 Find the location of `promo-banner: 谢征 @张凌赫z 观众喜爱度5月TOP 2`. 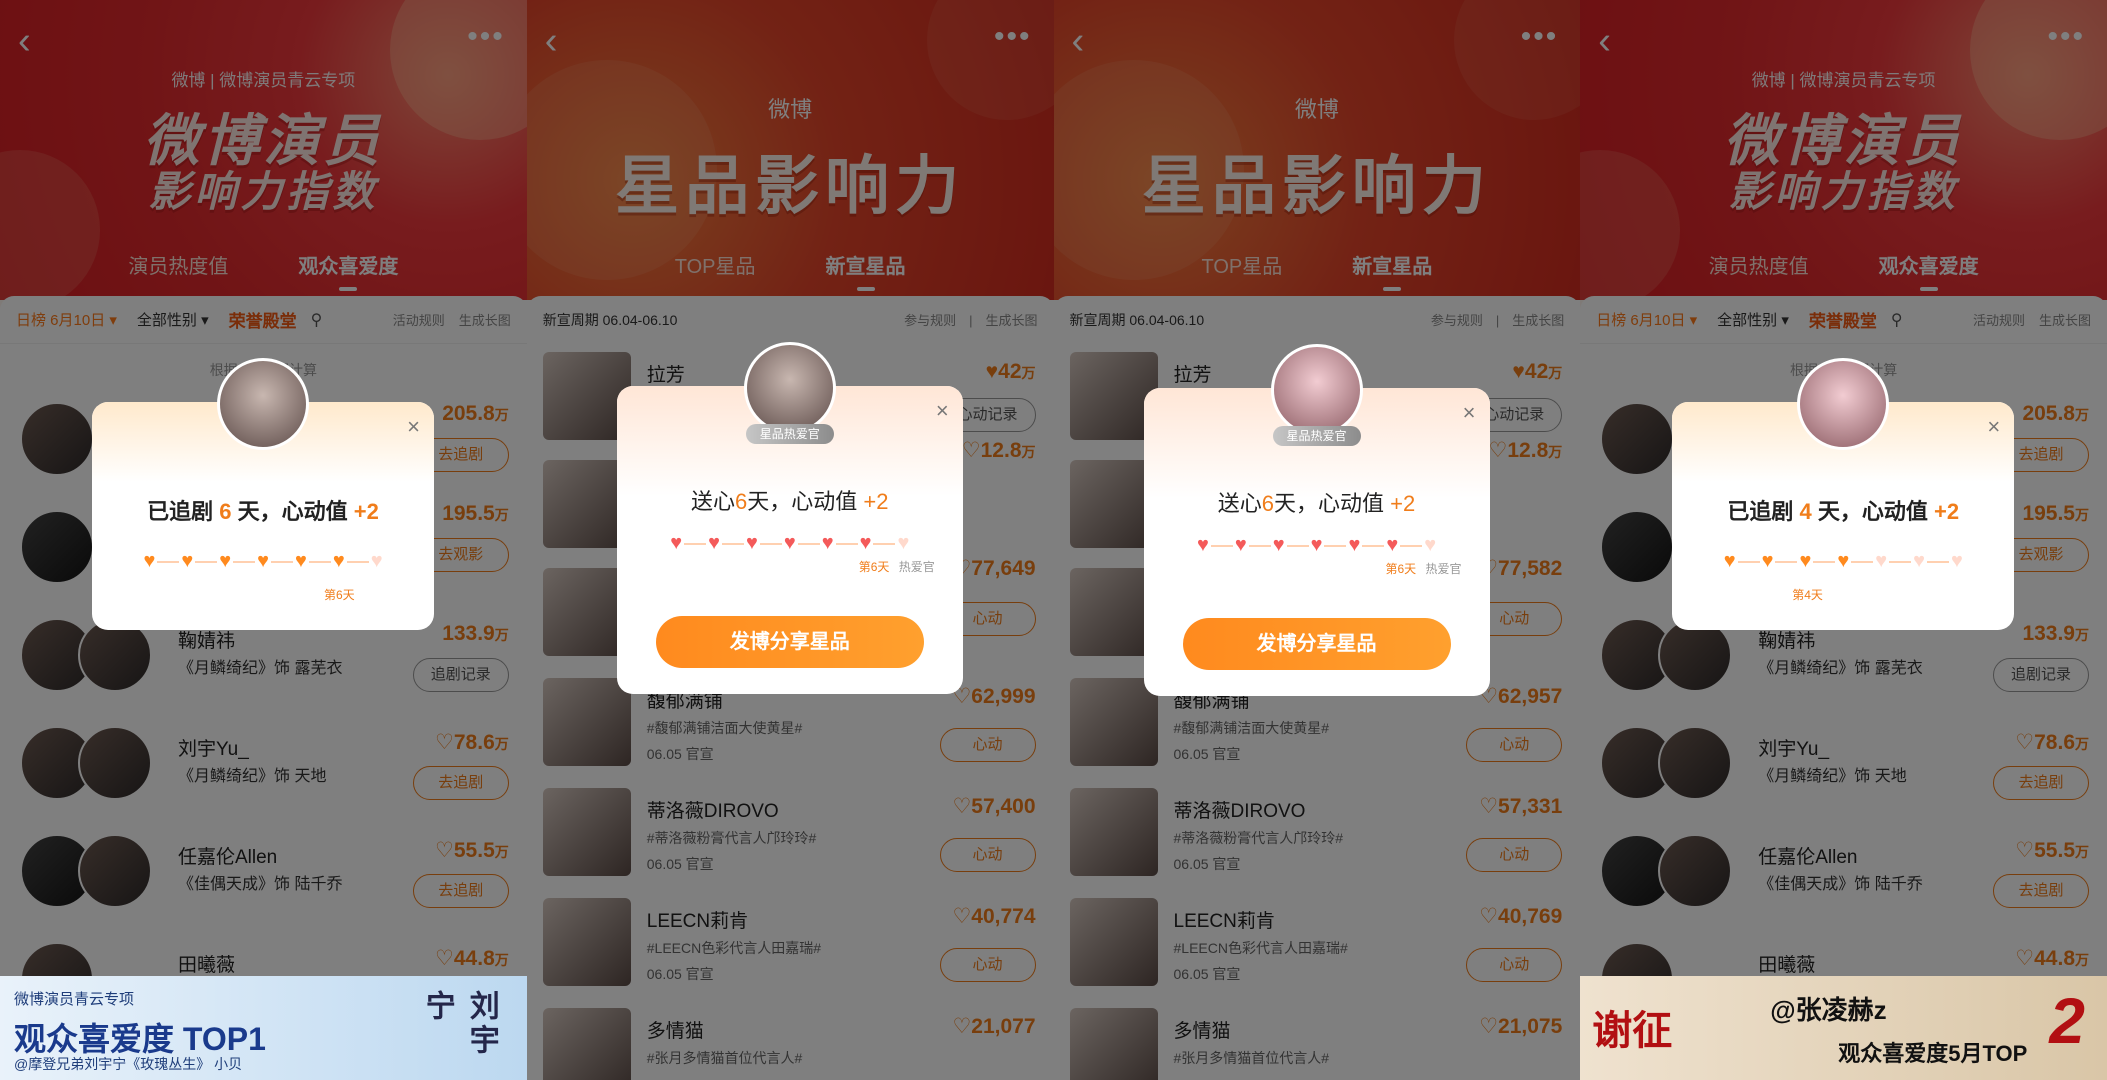

promo-banner: 谢征 @张凌赫z 观众喜爱度5月TOP 2 is located at coordinates (1843, 1028).